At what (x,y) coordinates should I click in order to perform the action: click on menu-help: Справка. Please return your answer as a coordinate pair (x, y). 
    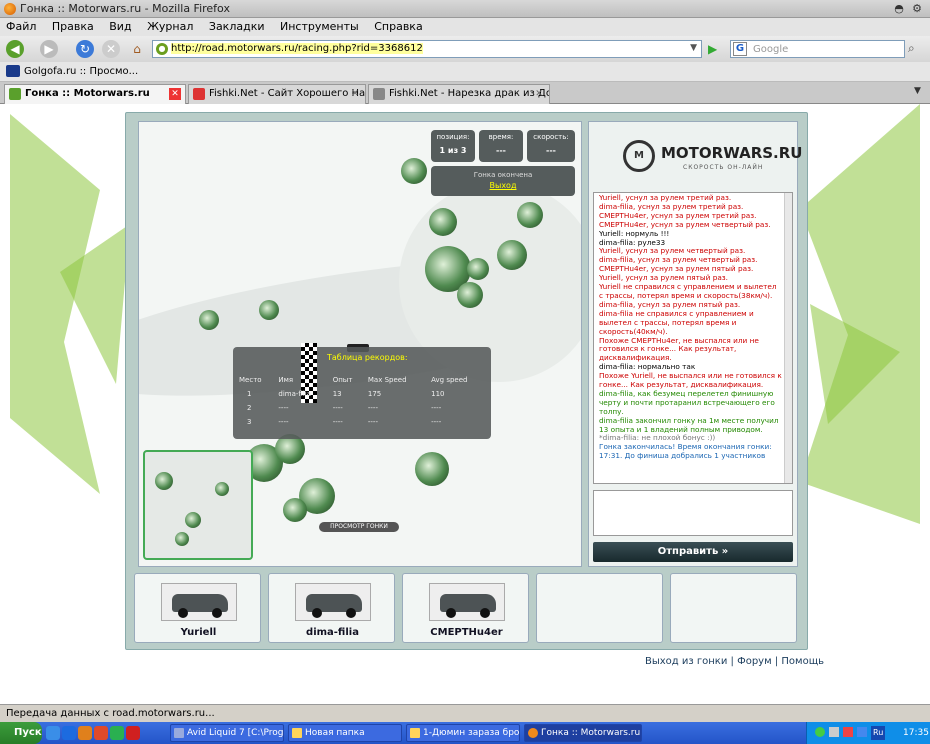
    Looking at the image, I should click on (398, 26).